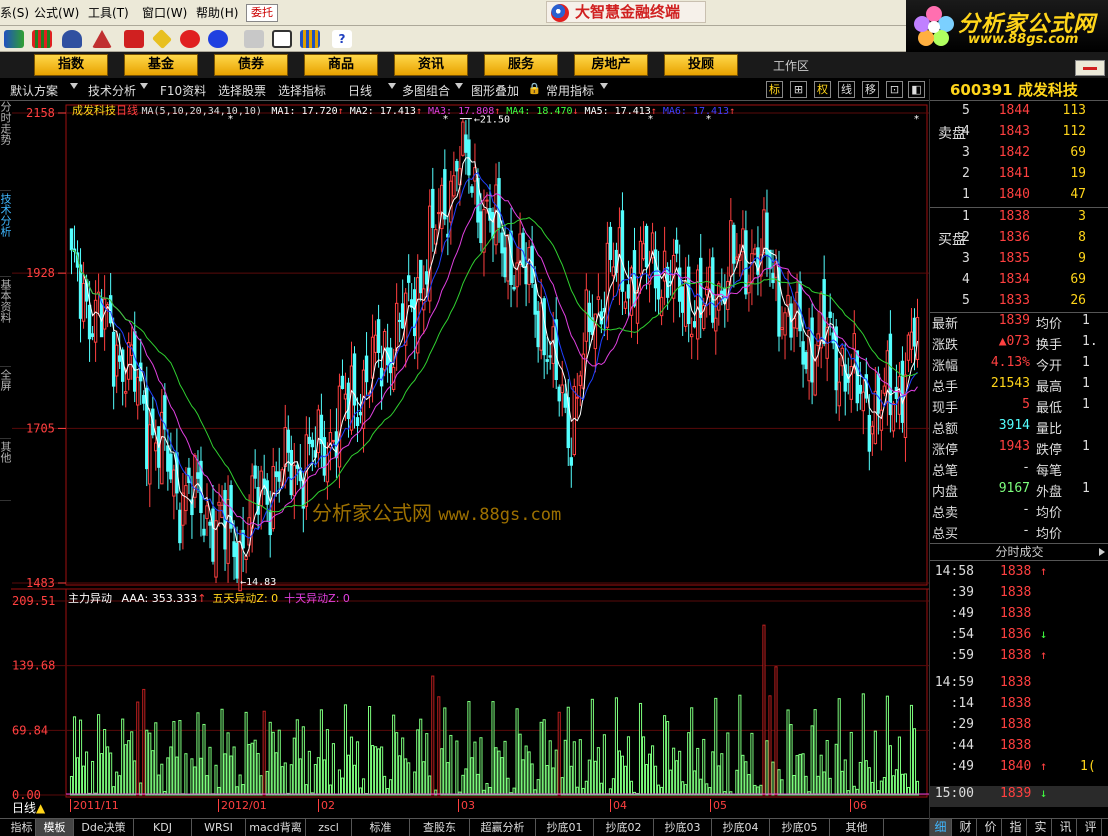  Describe the element at coordinates (6, 235) in the screenshot. I see `left-tab-tech: 技术分析` at that location.